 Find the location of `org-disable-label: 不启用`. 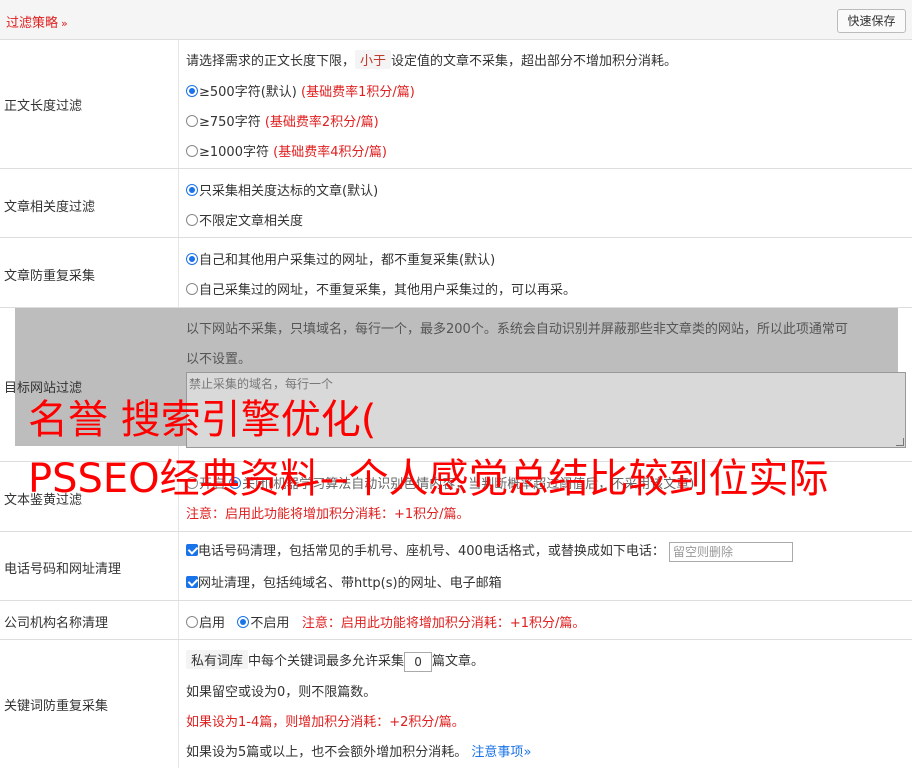

org-disable-label: 不启用 is located at coordinates (269, 623).